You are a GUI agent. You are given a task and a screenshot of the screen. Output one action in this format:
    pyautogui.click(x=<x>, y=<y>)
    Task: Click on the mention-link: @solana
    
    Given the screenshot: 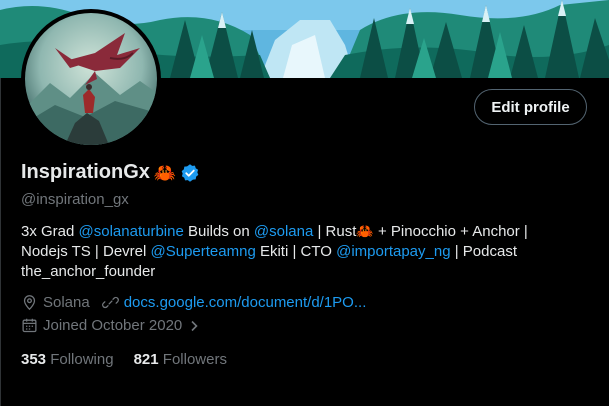 What is the action you would take?
    pyautogui.click(x=283, y=231)
    